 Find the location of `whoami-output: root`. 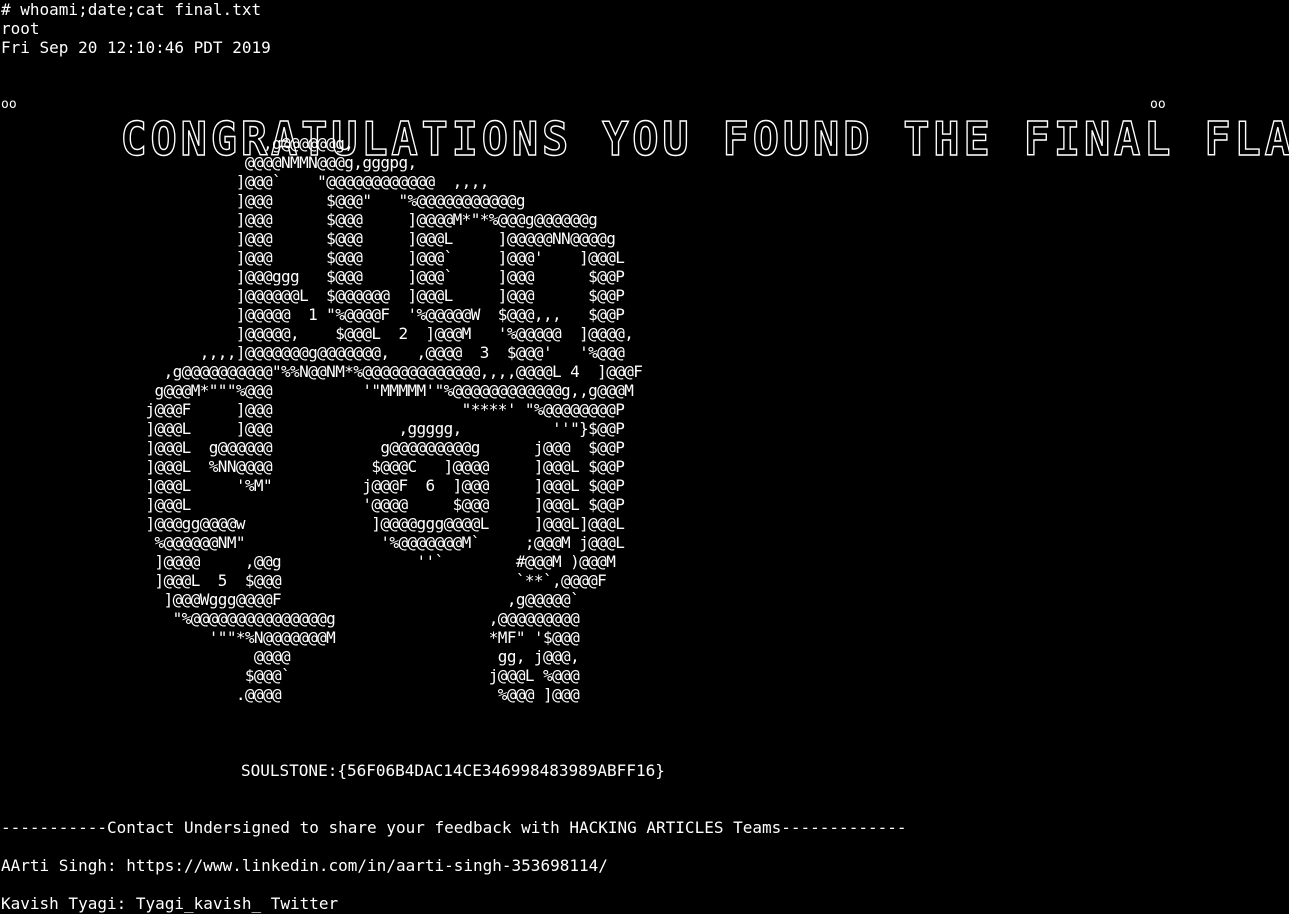

whoami-output: root is located at coordinates (20, 28).